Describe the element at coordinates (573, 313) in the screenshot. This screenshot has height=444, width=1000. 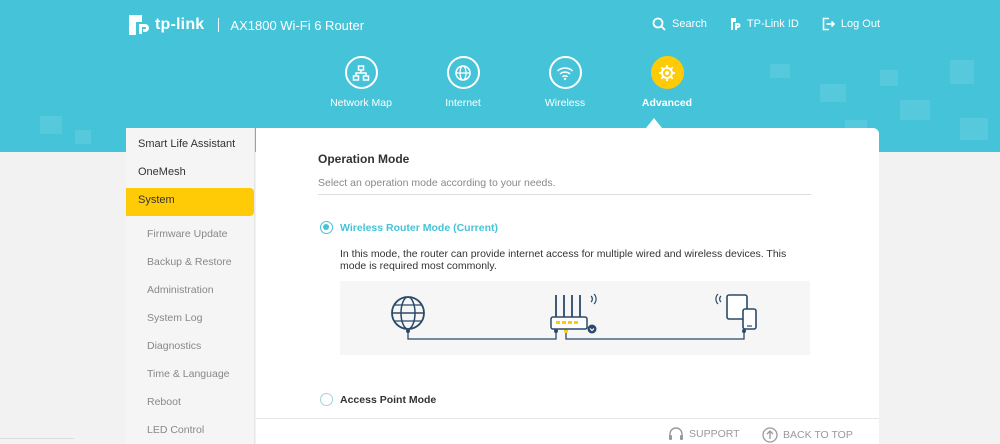
I see `router-icon` at that location.